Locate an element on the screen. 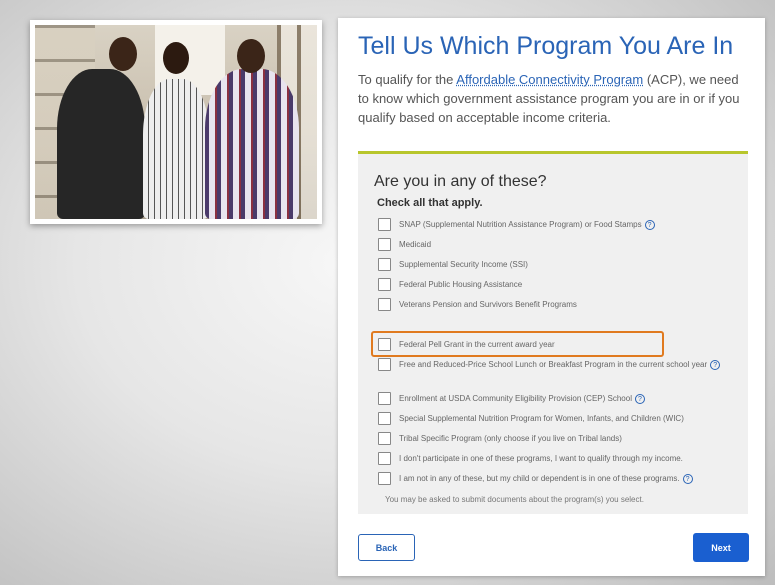  option-medicaid: Medicaid is located at coordinates (404, 244).